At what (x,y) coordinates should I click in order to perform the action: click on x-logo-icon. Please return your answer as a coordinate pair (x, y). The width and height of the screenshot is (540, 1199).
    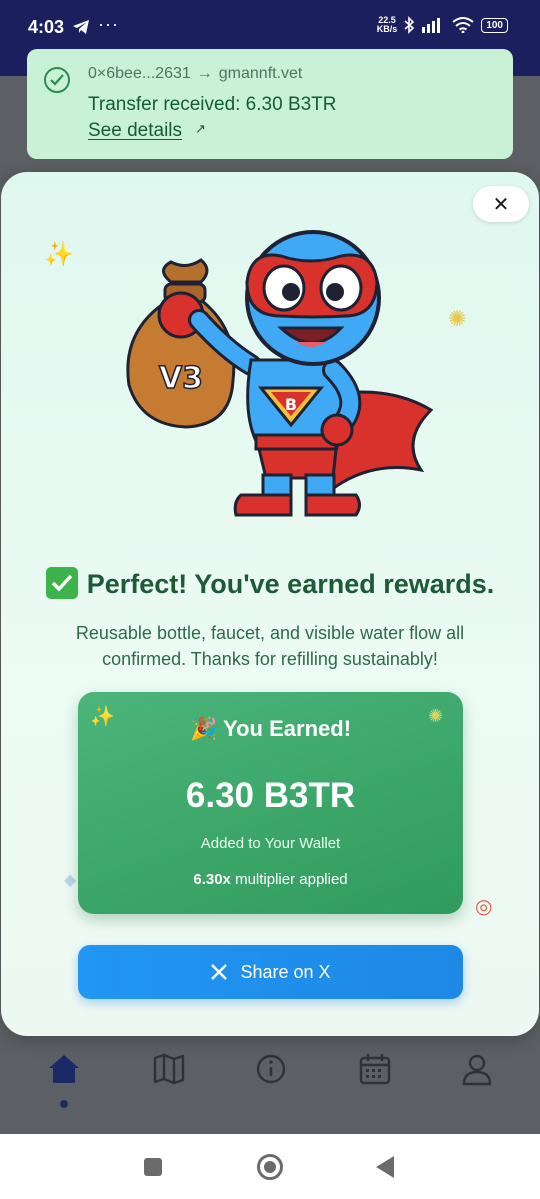
    Looking at the image, I should click on (219, 972).